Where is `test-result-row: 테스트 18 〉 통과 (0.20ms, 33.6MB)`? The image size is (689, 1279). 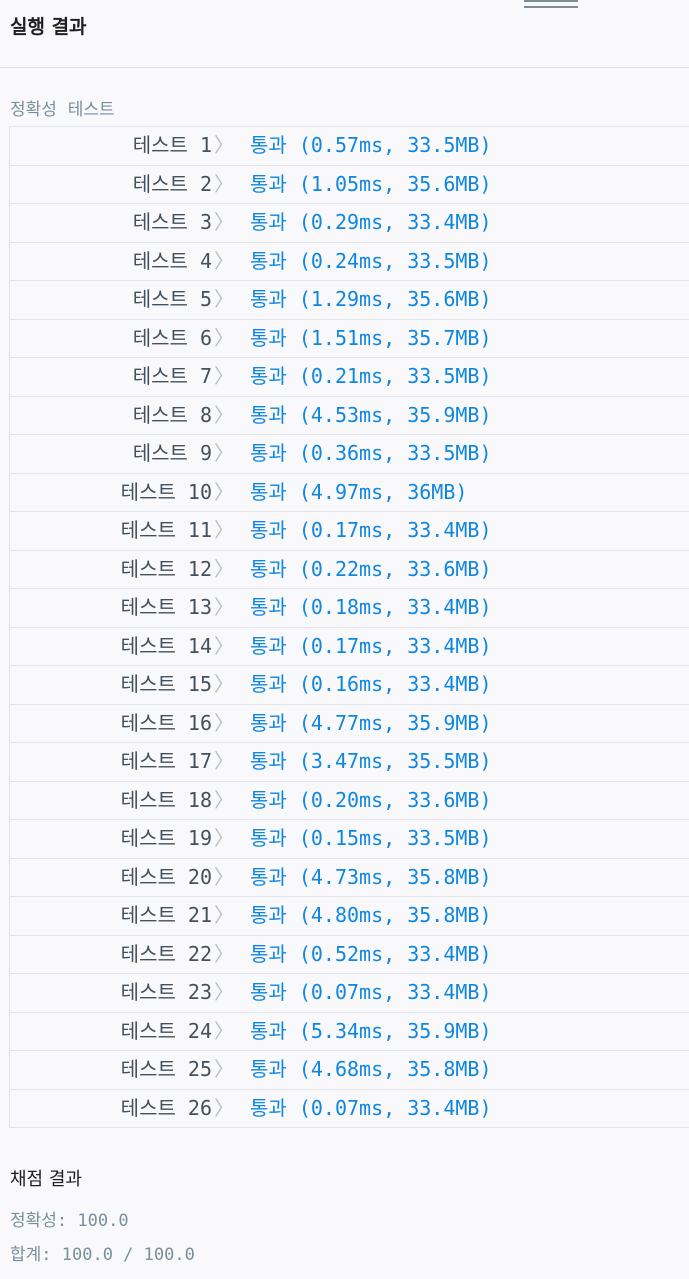
test-result-row: 테스트 18 〉 통과 (0.20ms, 33.6MB) is located at coordinates (349, 801).